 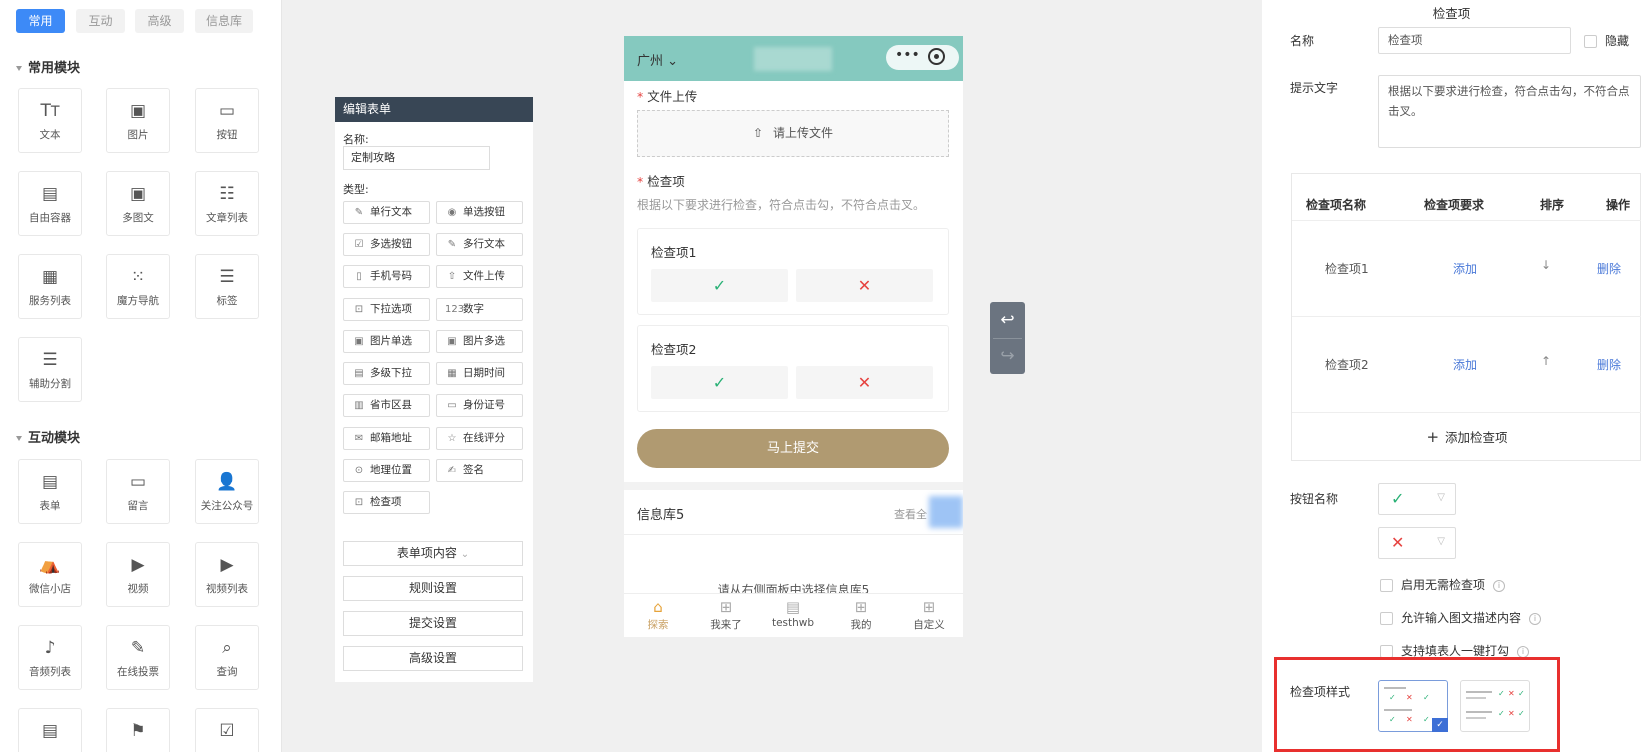 What do you see at coordinates (227, 120) in the screenshot?
I see `module-button: ▭ 按钮` at bounding box center [227, 120].